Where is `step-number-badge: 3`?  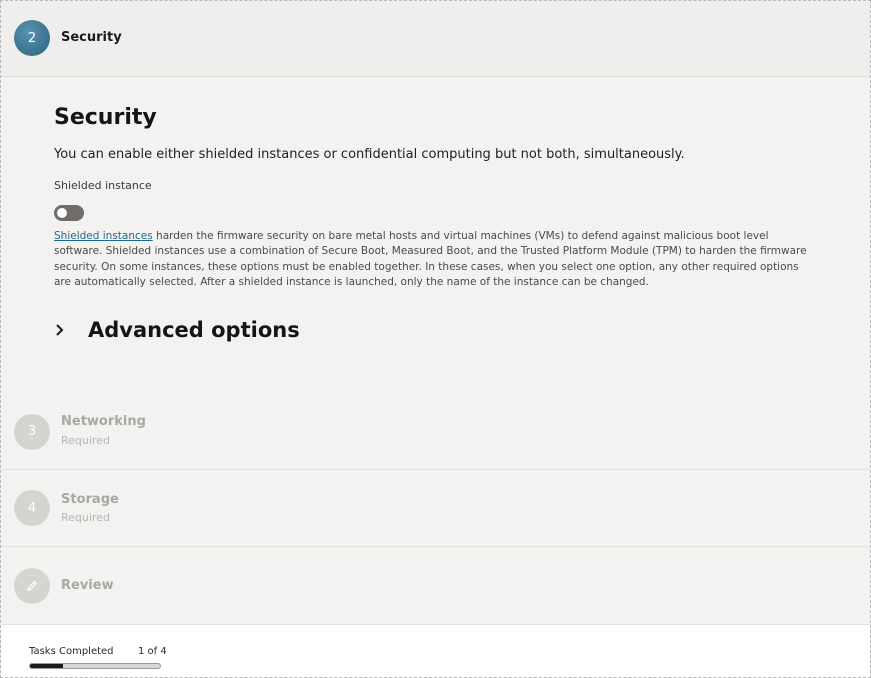
step-number-badge: 3 is located at coordinates (32, 431).